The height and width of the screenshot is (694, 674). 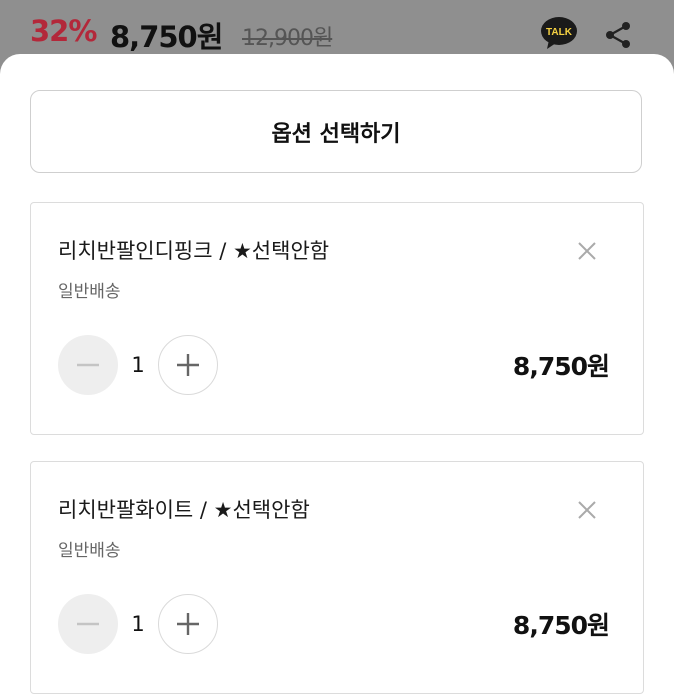 I want to click on svg-text: TALK, so click(x=559, y=32).